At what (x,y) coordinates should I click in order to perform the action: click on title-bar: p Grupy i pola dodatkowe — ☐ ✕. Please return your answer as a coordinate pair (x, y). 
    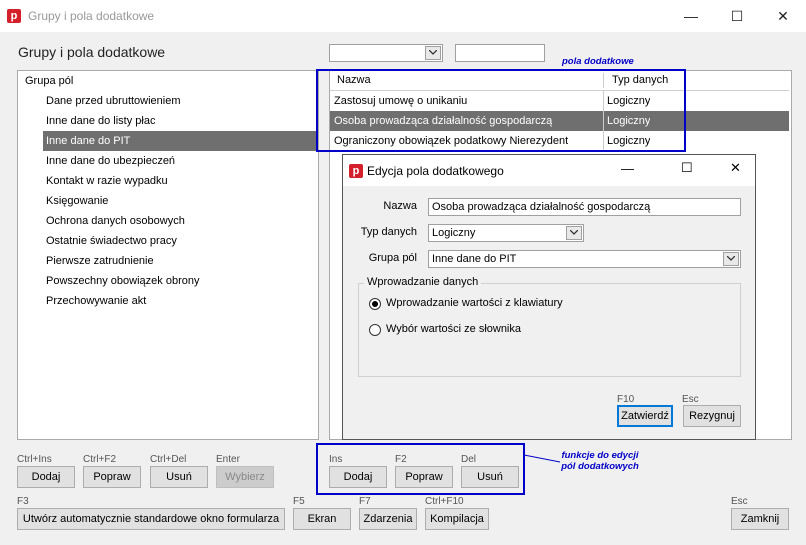
    Looking at the image, I should click on (403, 16).